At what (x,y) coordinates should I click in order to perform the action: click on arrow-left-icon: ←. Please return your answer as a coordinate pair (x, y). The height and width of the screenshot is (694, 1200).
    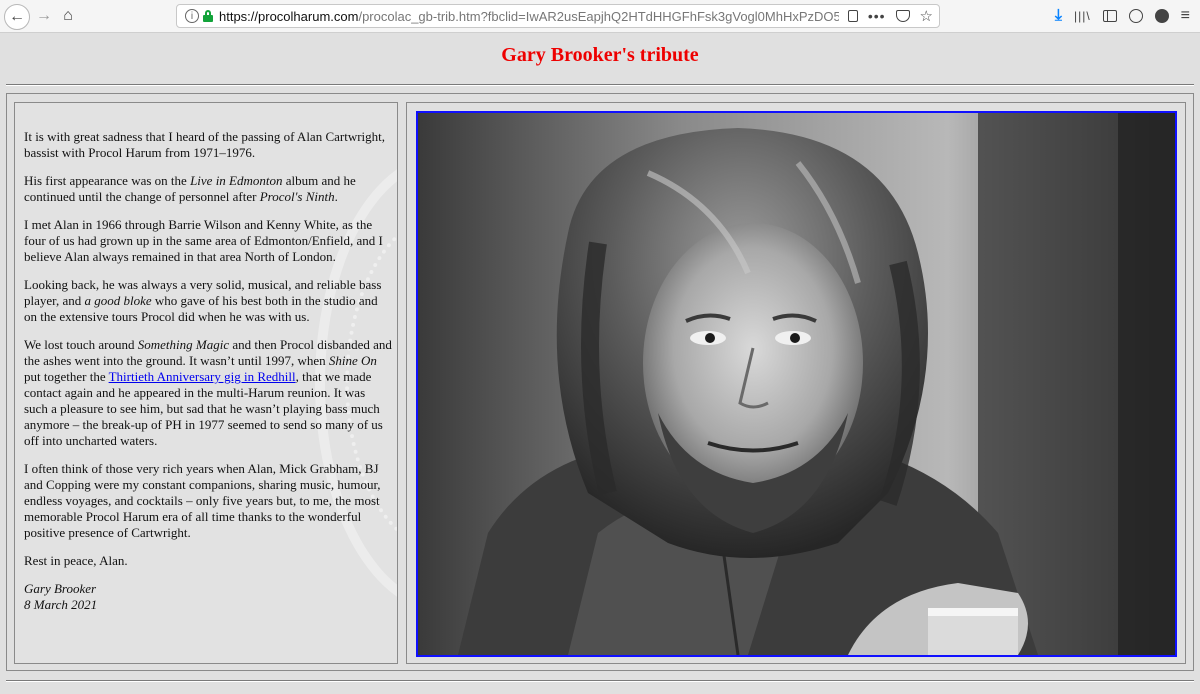
    Looking at the image, I should click on (17, 16).